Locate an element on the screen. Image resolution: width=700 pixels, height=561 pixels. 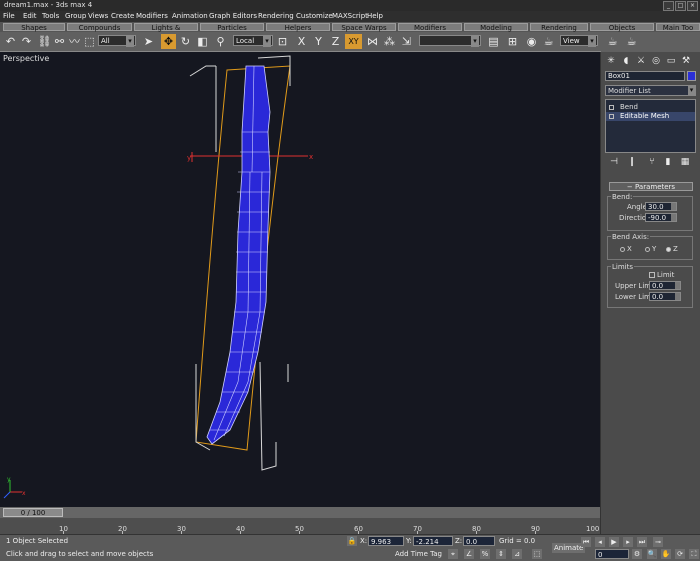
play-icon: ▶ is located at coordinates (614, 542).